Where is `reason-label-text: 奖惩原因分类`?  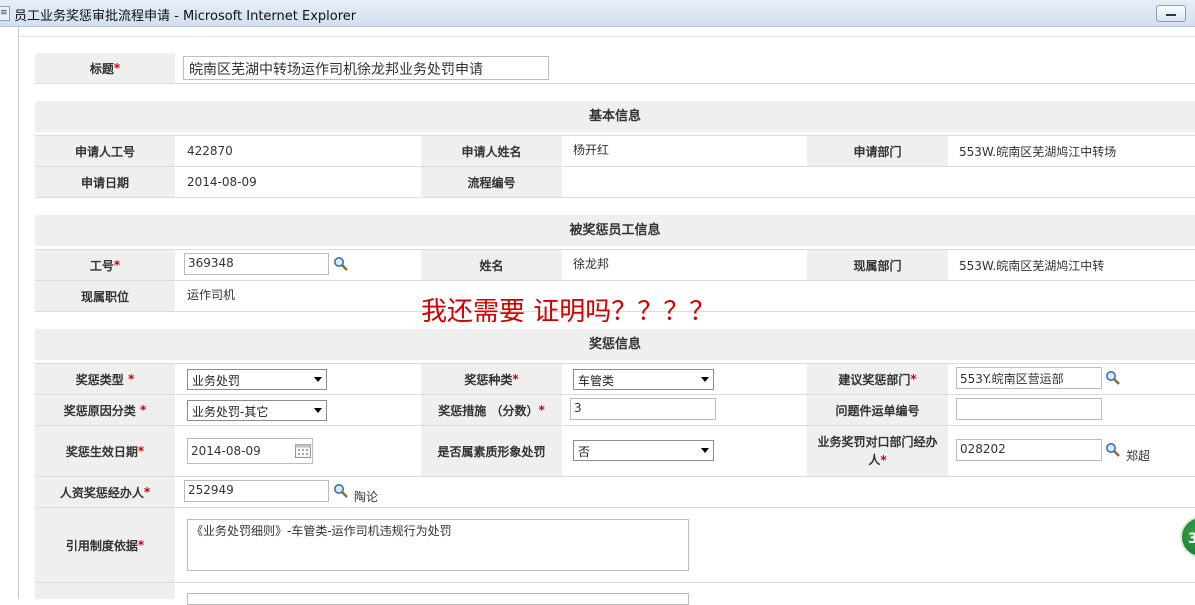
reason-label-text: 奖惩原因分类 is located at coordinates (99, 410).